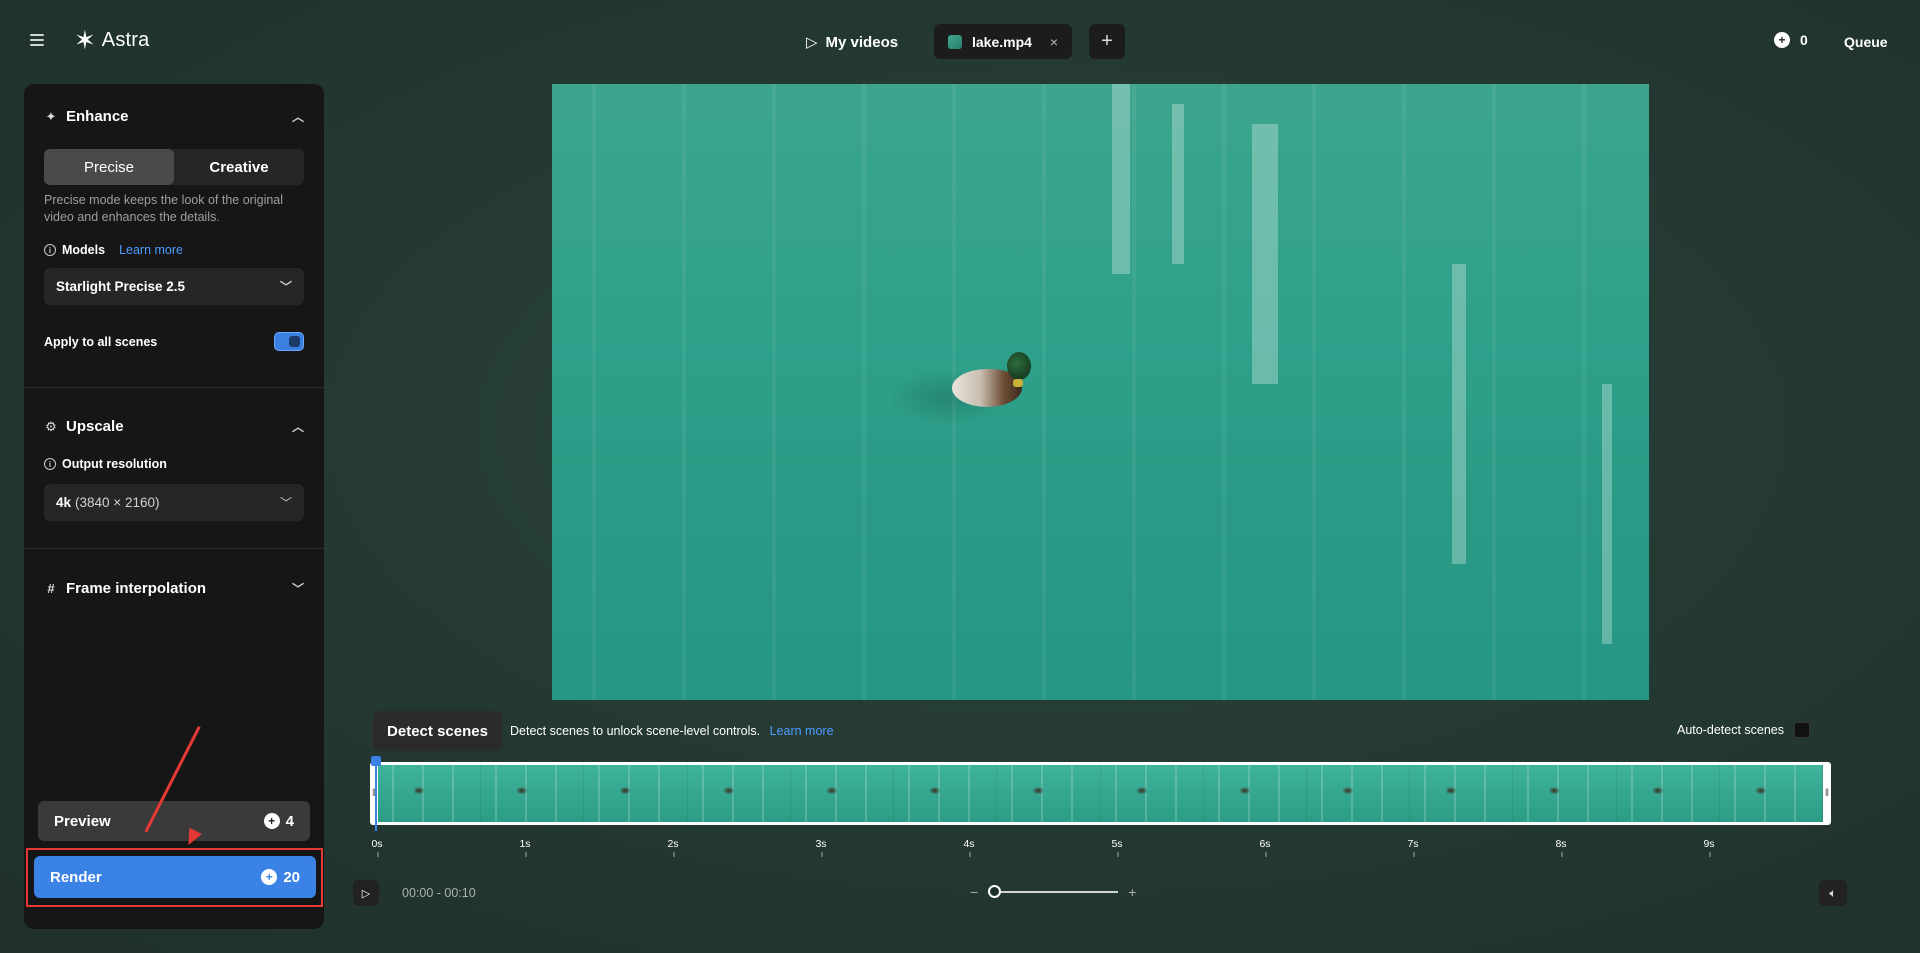  I want to click on render-credit-count: 20, so click(291, 877).